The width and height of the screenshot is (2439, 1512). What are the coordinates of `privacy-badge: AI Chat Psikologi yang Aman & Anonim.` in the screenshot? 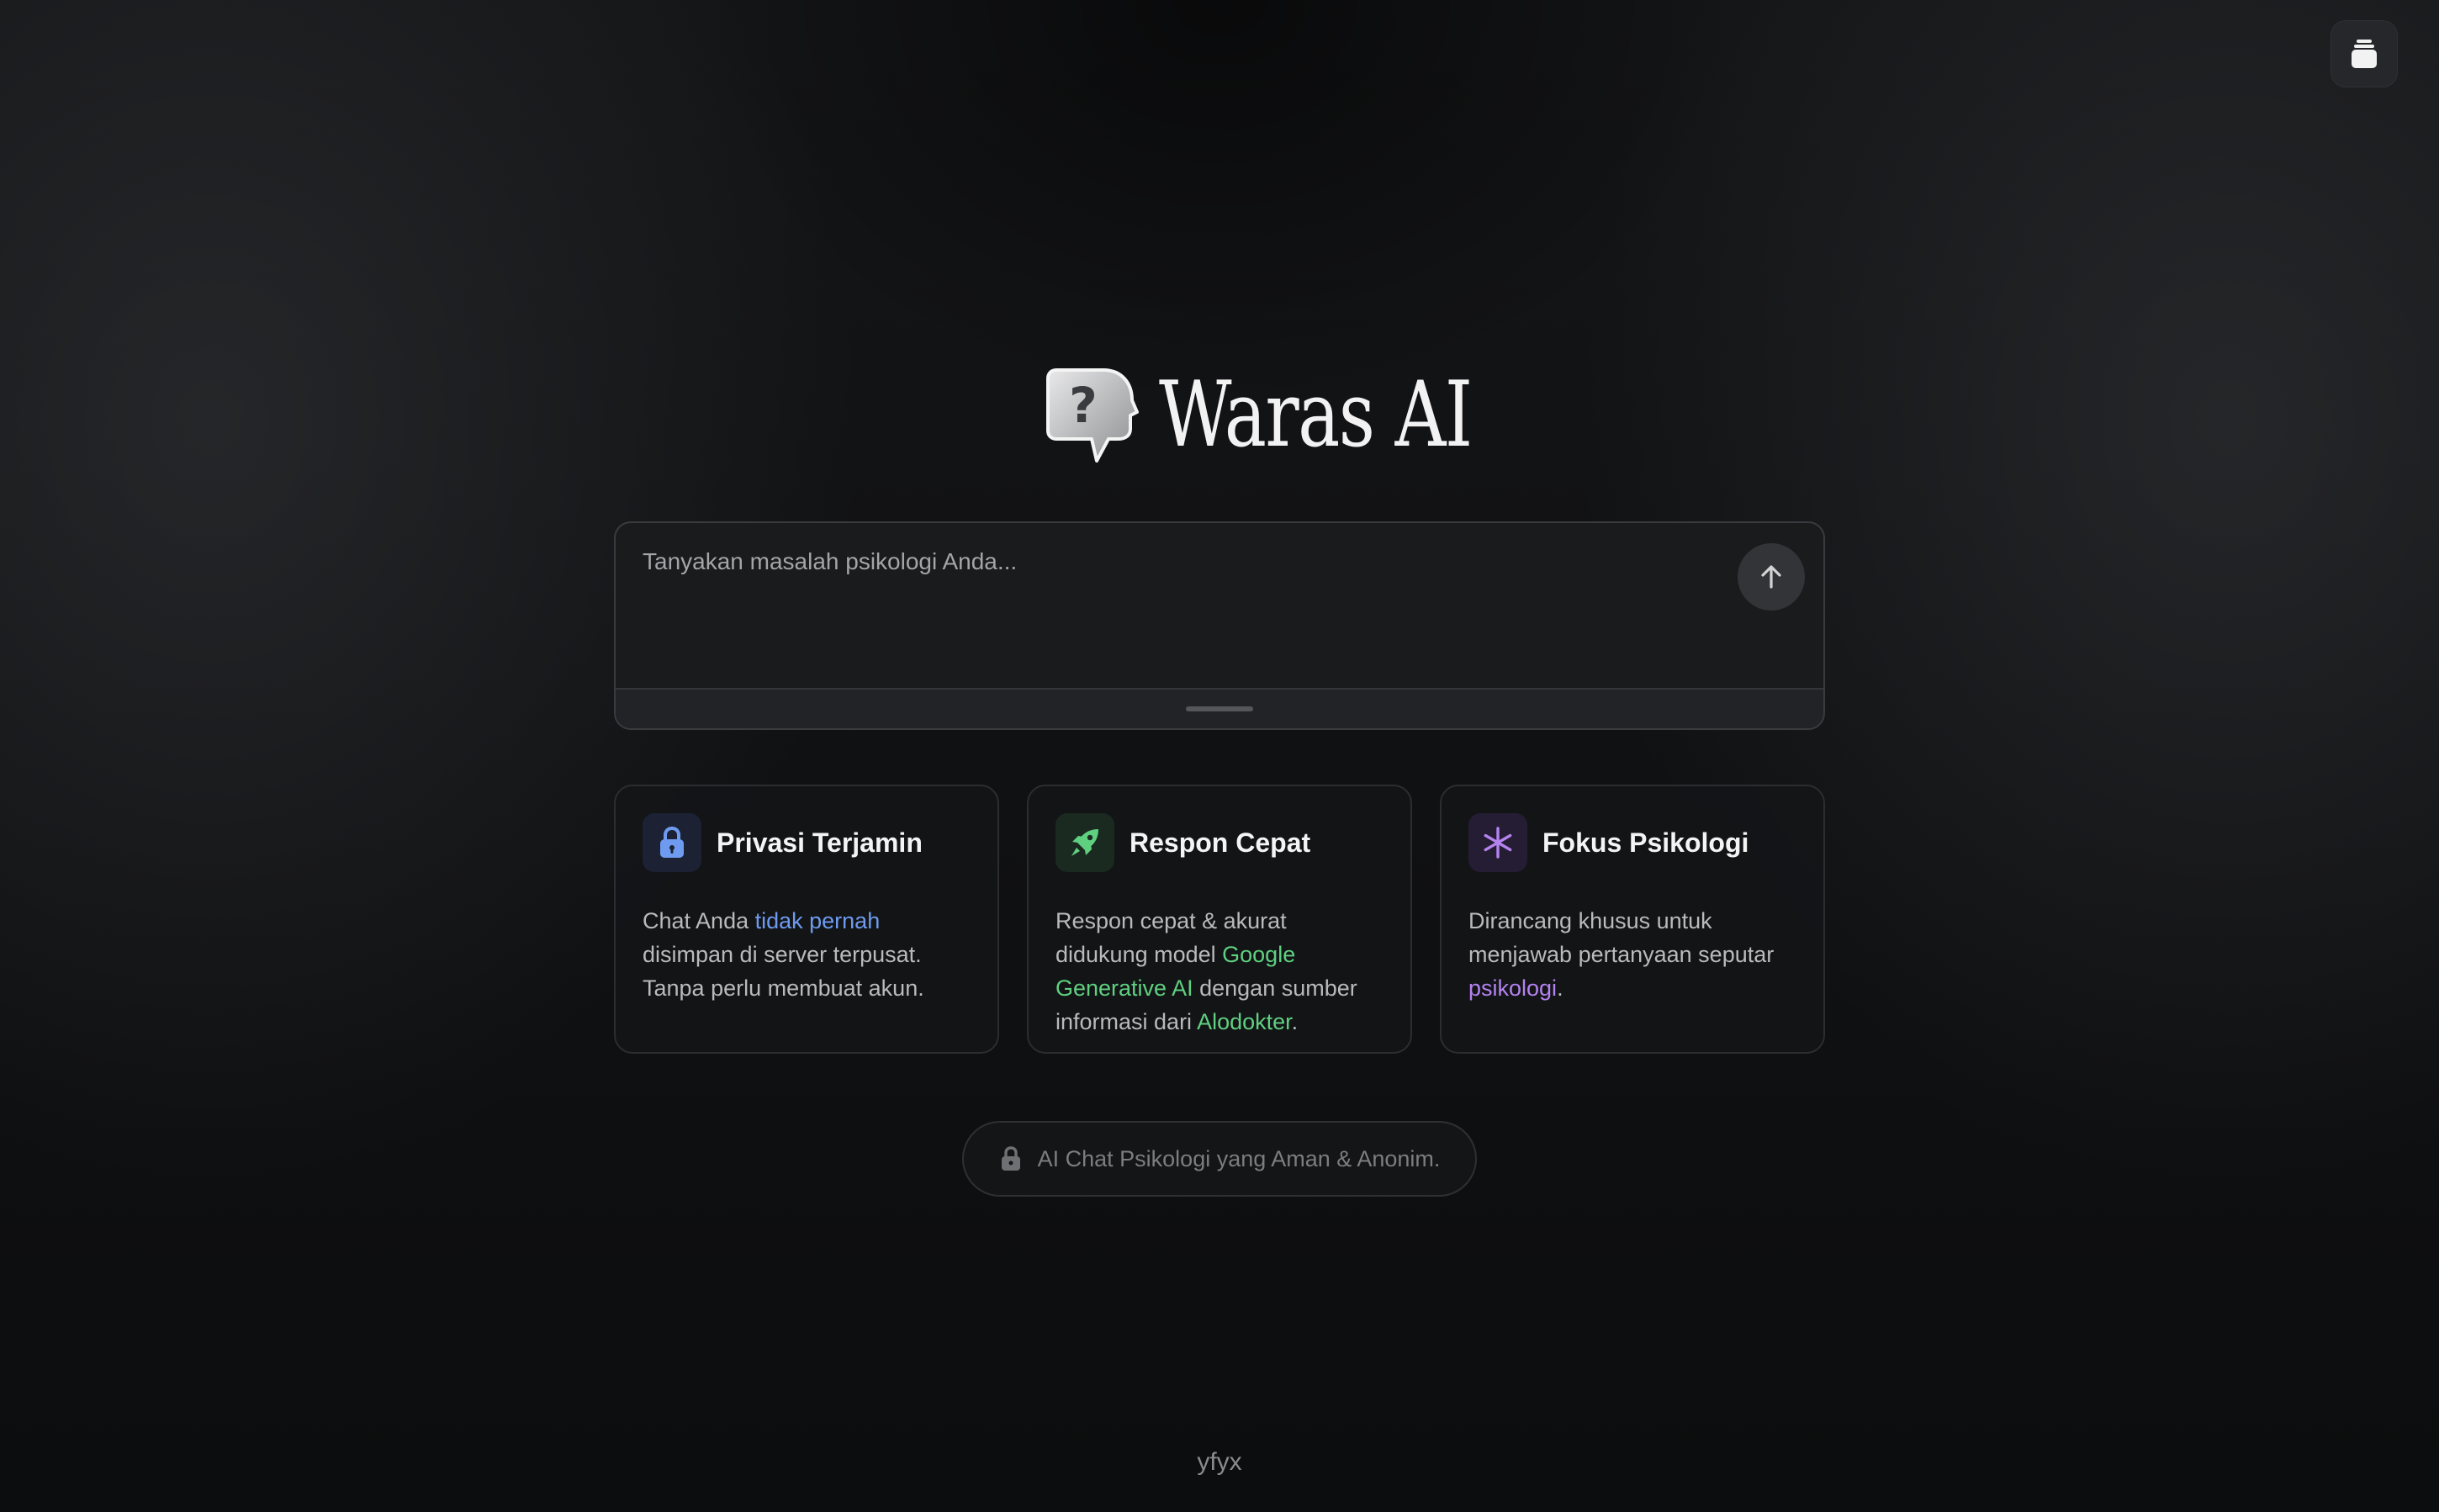 It's located at (1220, 1159).